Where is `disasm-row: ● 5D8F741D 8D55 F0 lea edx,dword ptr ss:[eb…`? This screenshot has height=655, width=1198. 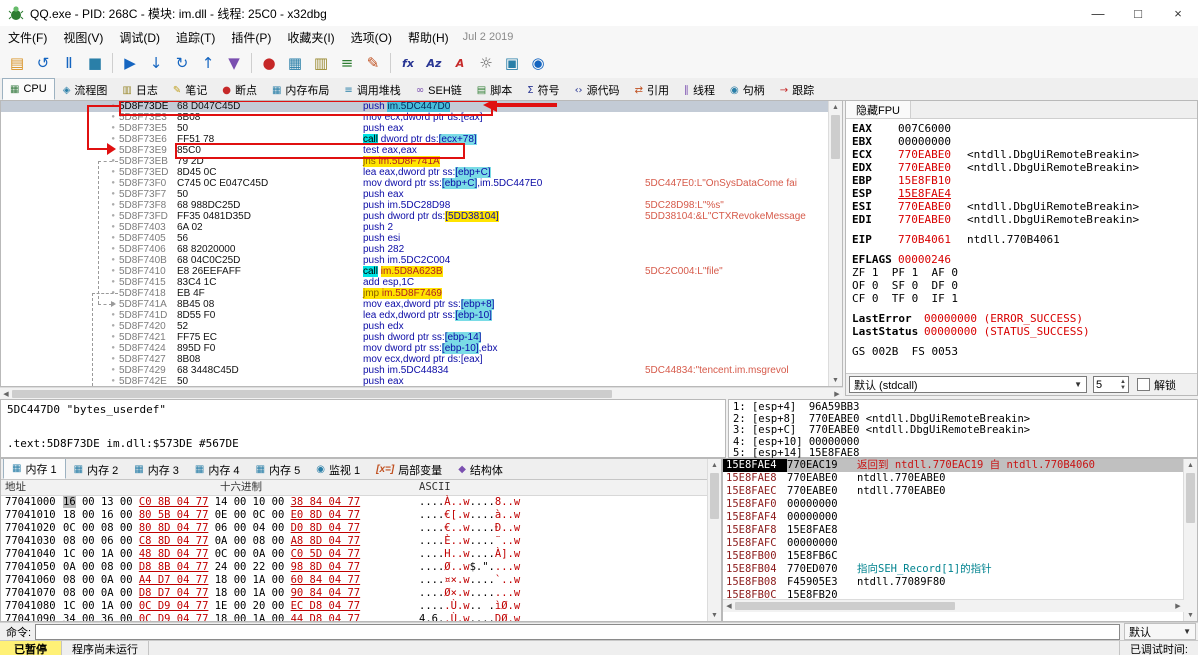 disasm-row: ● 5D8F741D 8D55 F0 lea edx,dword ptr ss:[eb… is located at coordinates (415, 315).